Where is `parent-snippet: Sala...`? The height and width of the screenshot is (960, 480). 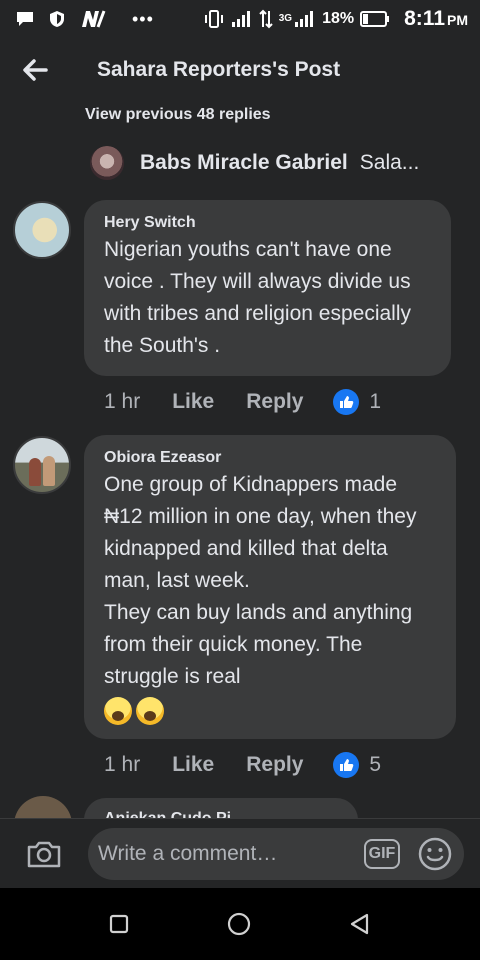
parent-snippet: Sala... is located at coordinates (389, 162).